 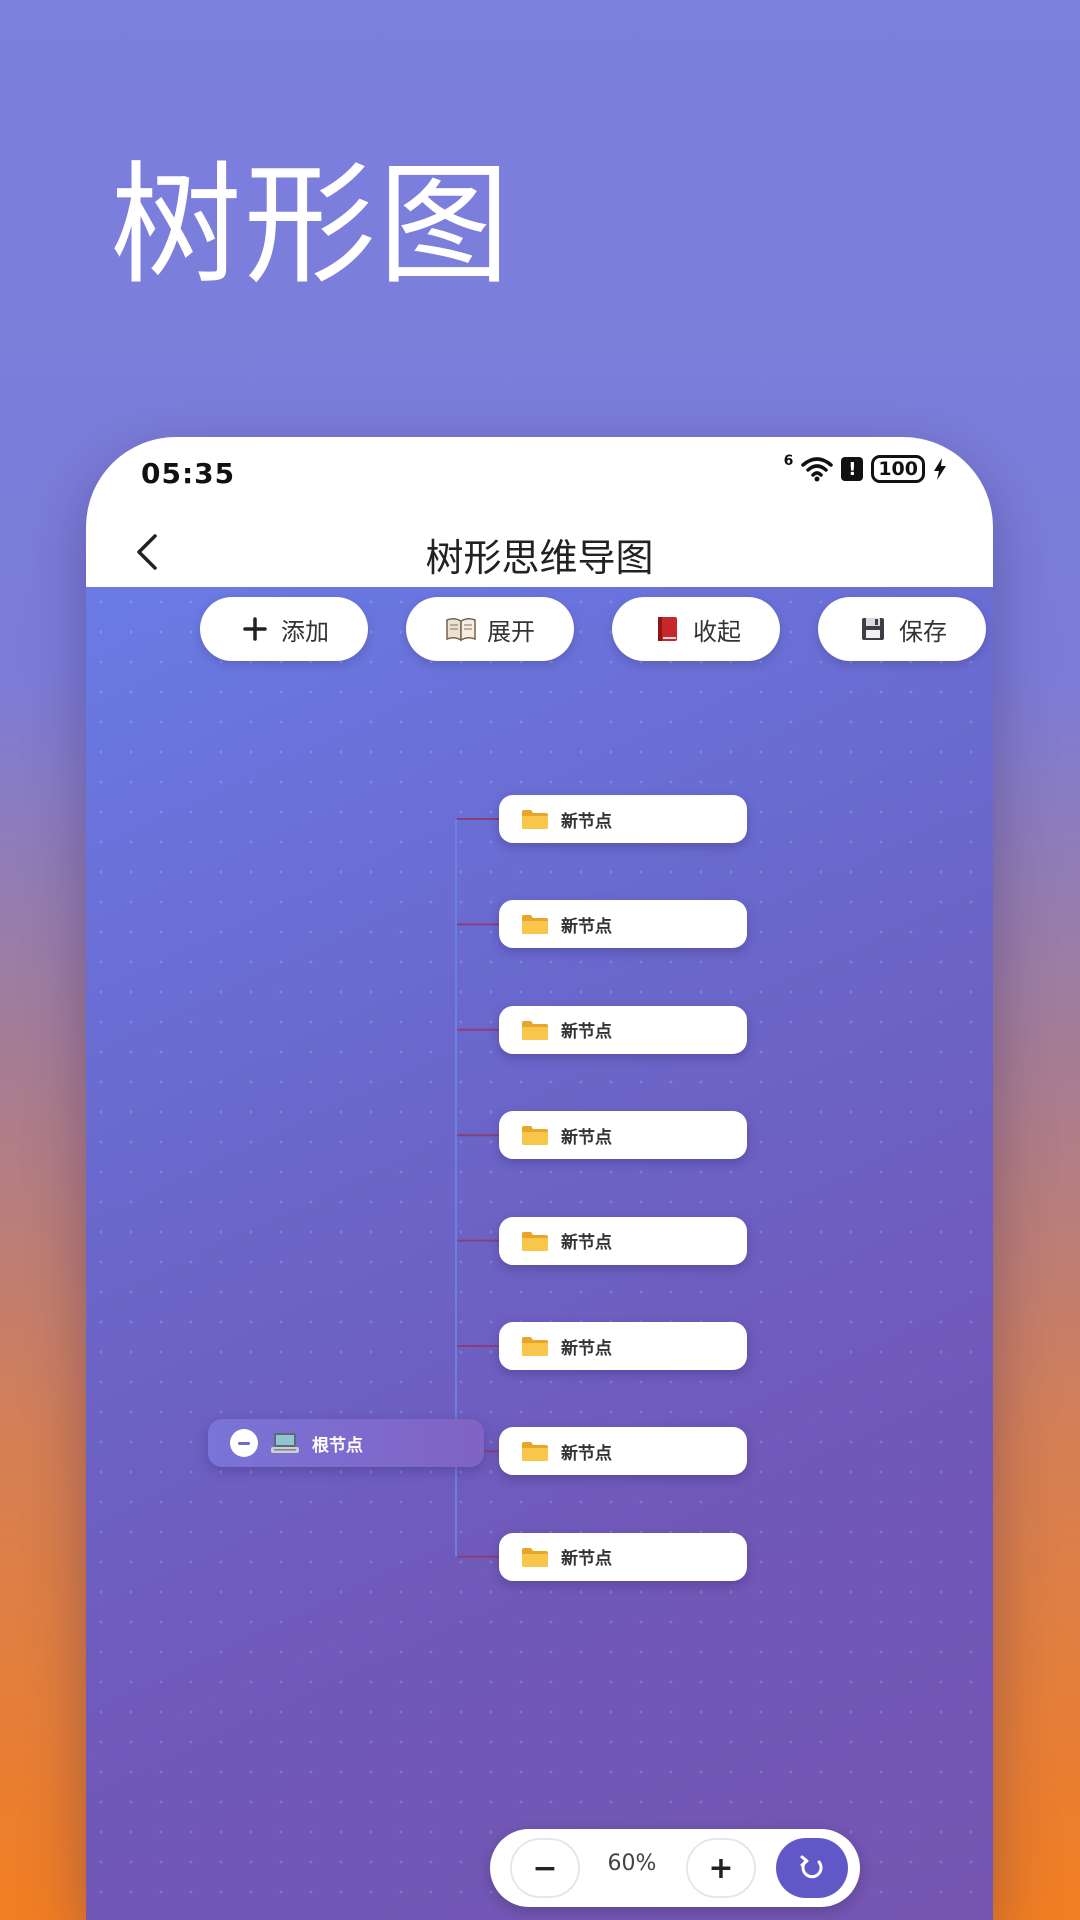 What do you see at coordinates (675, 1868) in the screenshot?
I see `zoom-control: − 60% +` at bounding box center [675, 1868].